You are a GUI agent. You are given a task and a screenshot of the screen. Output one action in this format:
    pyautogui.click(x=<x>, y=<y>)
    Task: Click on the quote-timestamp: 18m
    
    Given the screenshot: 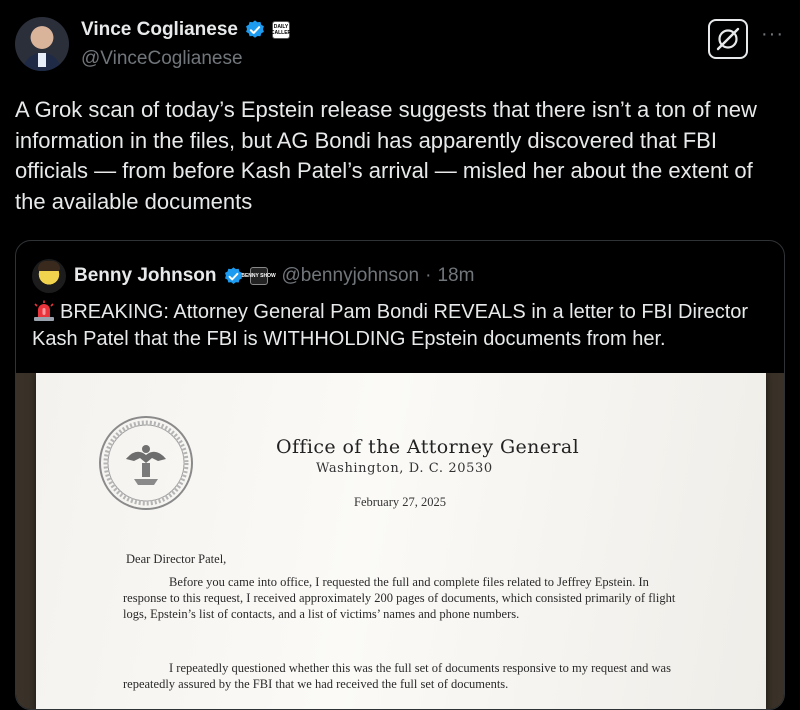 What is the action you would take?
    pyautogui.click(x=455, y=276)
    